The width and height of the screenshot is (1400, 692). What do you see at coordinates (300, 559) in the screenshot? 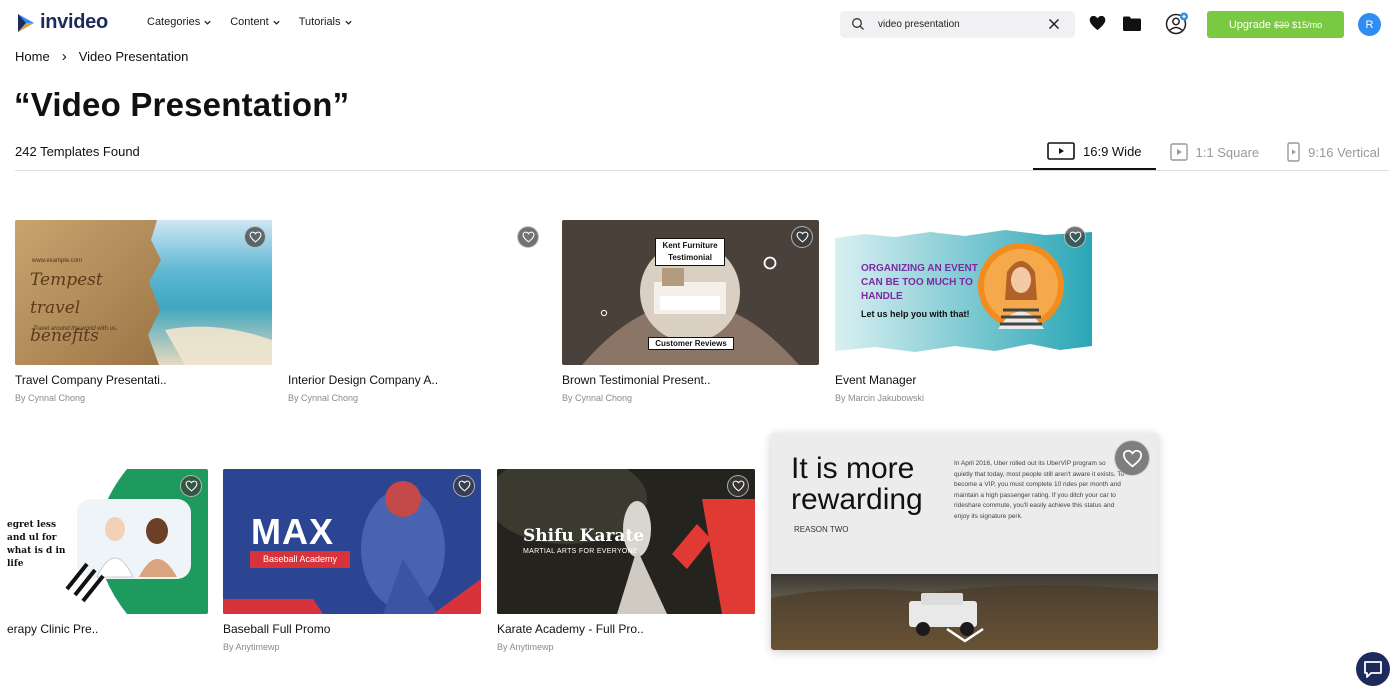
I see `thumb-subtext: Baseball Academy` at bounding box center [300, 559].